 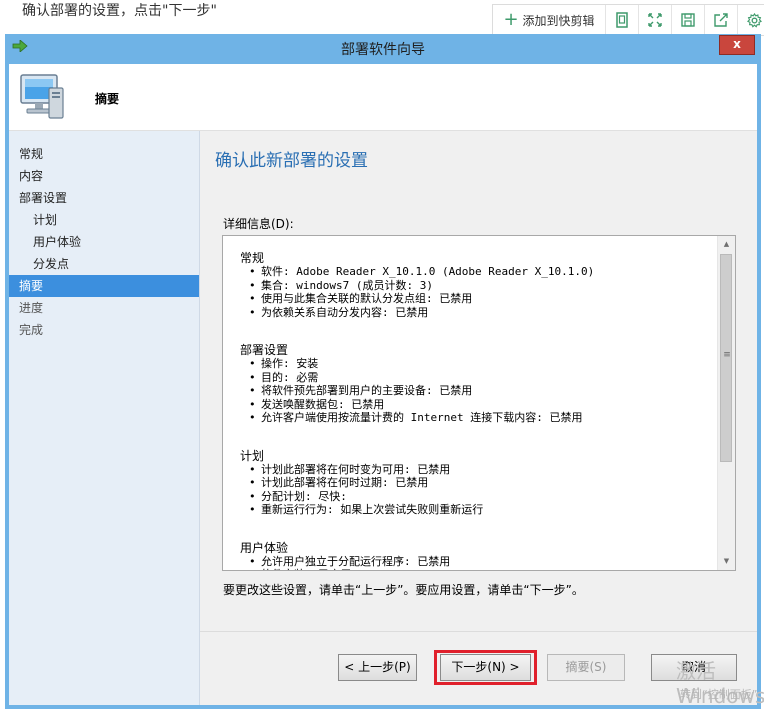 I want to click on instruction-caption: 确认部署的设置，点击"下一步", so click(x=119, y=11).